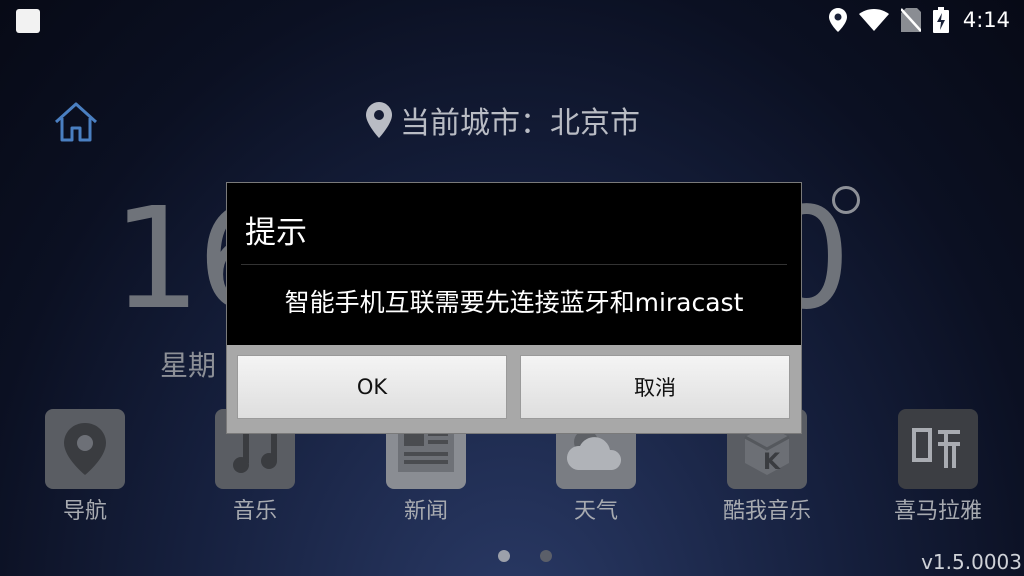 Image resolution: width=1024 pixels, height=576 pixels. Describe the element at coordinates (514, 264) in the screenshot. I see `dialog-divider` at that location.